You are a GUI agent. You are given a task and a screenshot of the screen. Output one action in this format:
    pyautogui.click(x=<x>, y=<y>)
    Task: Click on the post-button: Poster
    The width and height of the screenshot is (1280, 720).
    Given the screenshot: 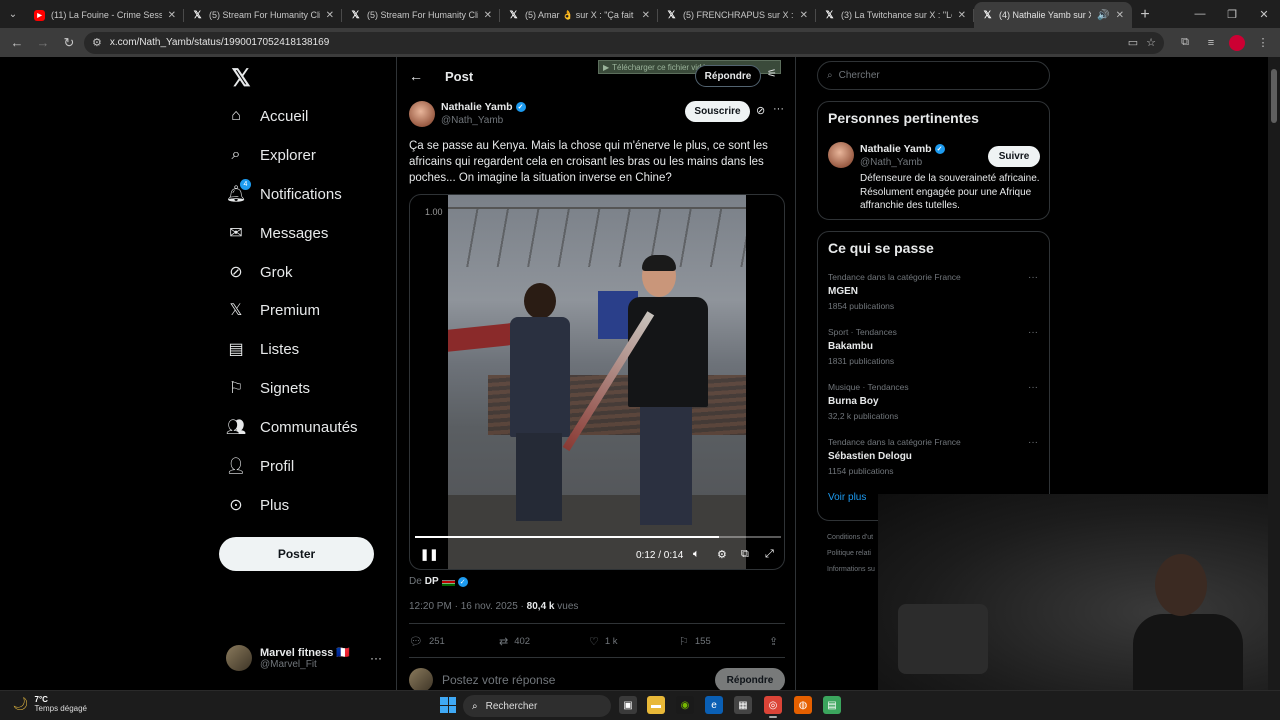 What is the action you would take?
    pyautogui.click(x=296, y=554)
    